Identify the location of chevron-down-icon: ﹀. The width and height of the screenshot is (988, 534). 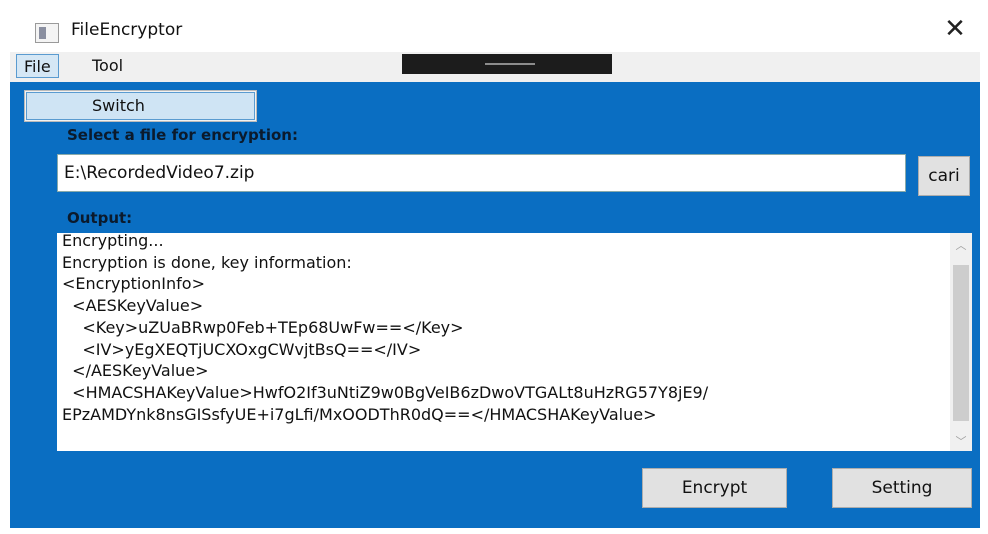
(961, 441).